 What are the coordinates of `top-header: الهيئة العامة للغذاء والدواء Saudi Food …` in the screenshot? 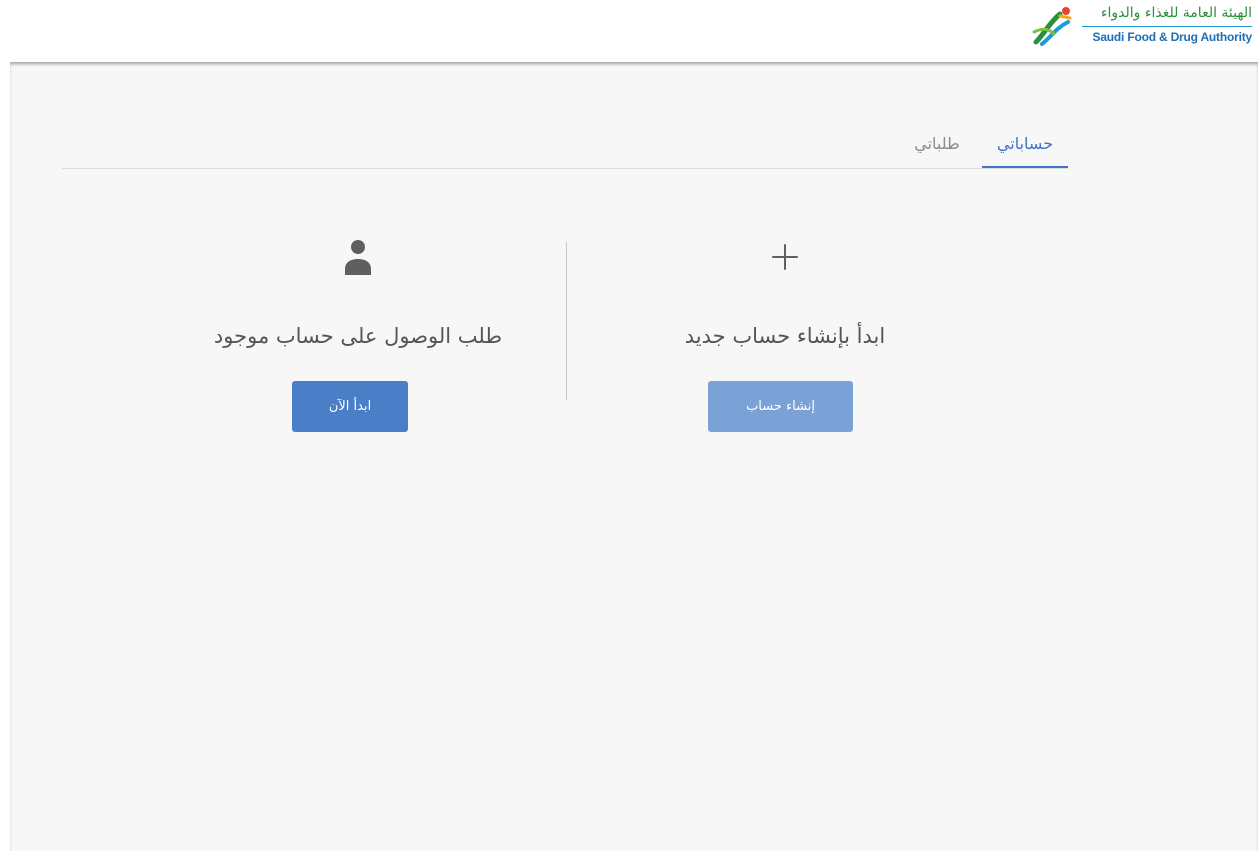 It's located at (629, 31).